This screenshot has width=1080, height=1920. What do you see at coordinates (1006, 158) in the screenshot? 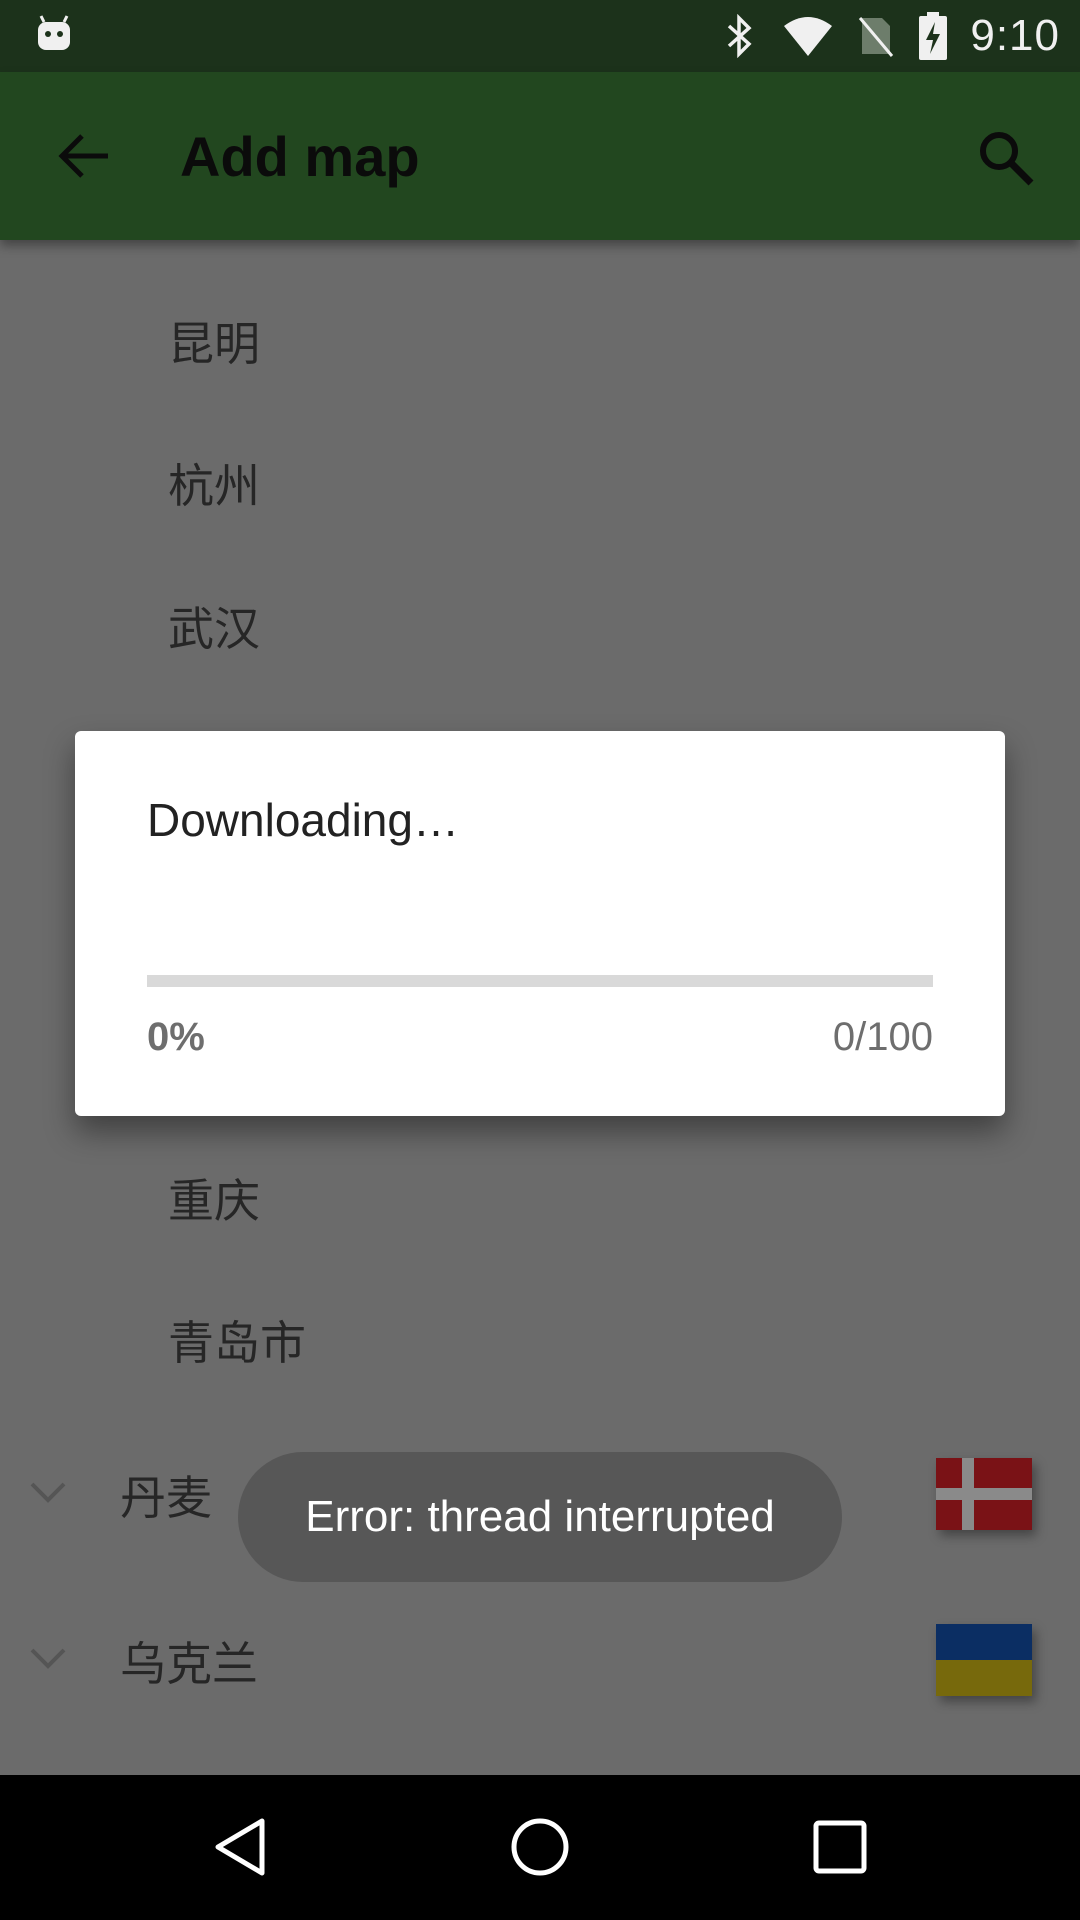
I see `search-icon` at bounding box center [1006, 158].